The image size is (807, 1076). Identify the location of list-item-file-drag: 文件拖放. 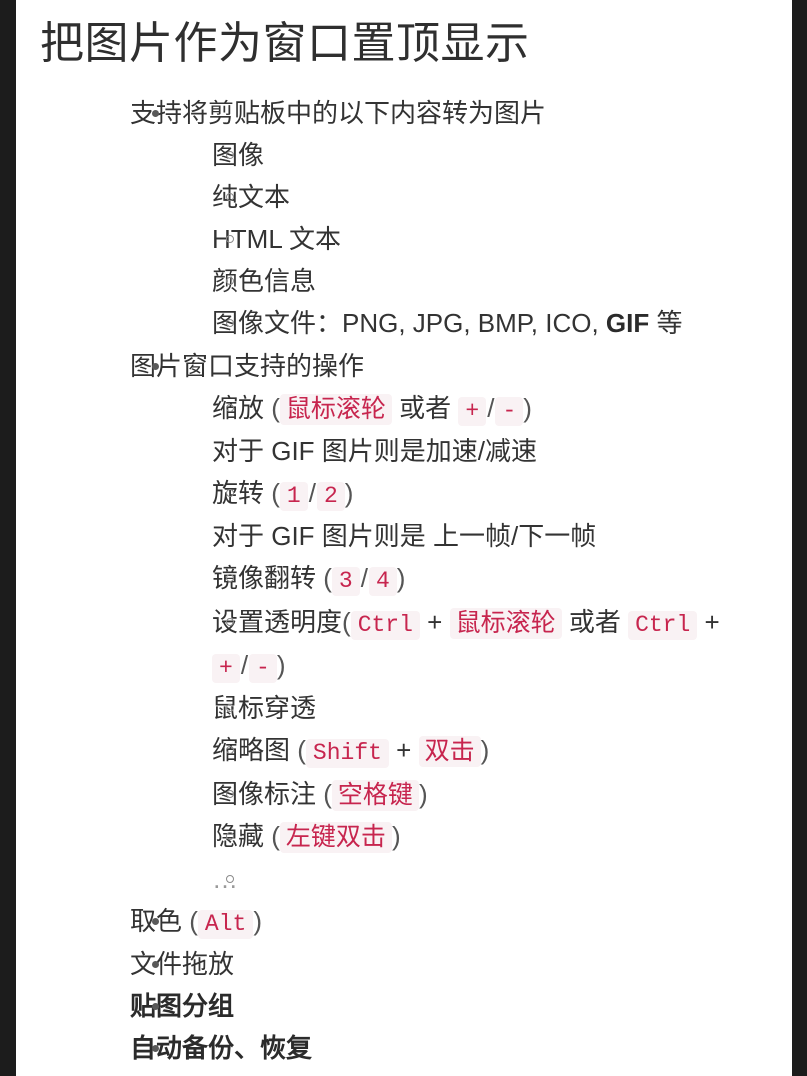
(433, 964).